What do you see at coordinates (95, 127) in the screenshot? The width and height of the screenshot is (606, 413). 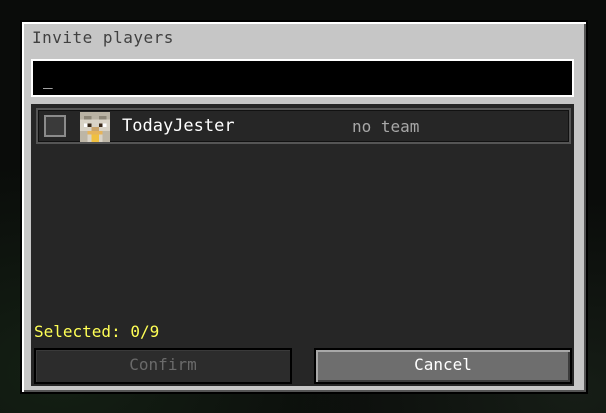 I see `player-avatar-icon` at bounding box center [95, 127].